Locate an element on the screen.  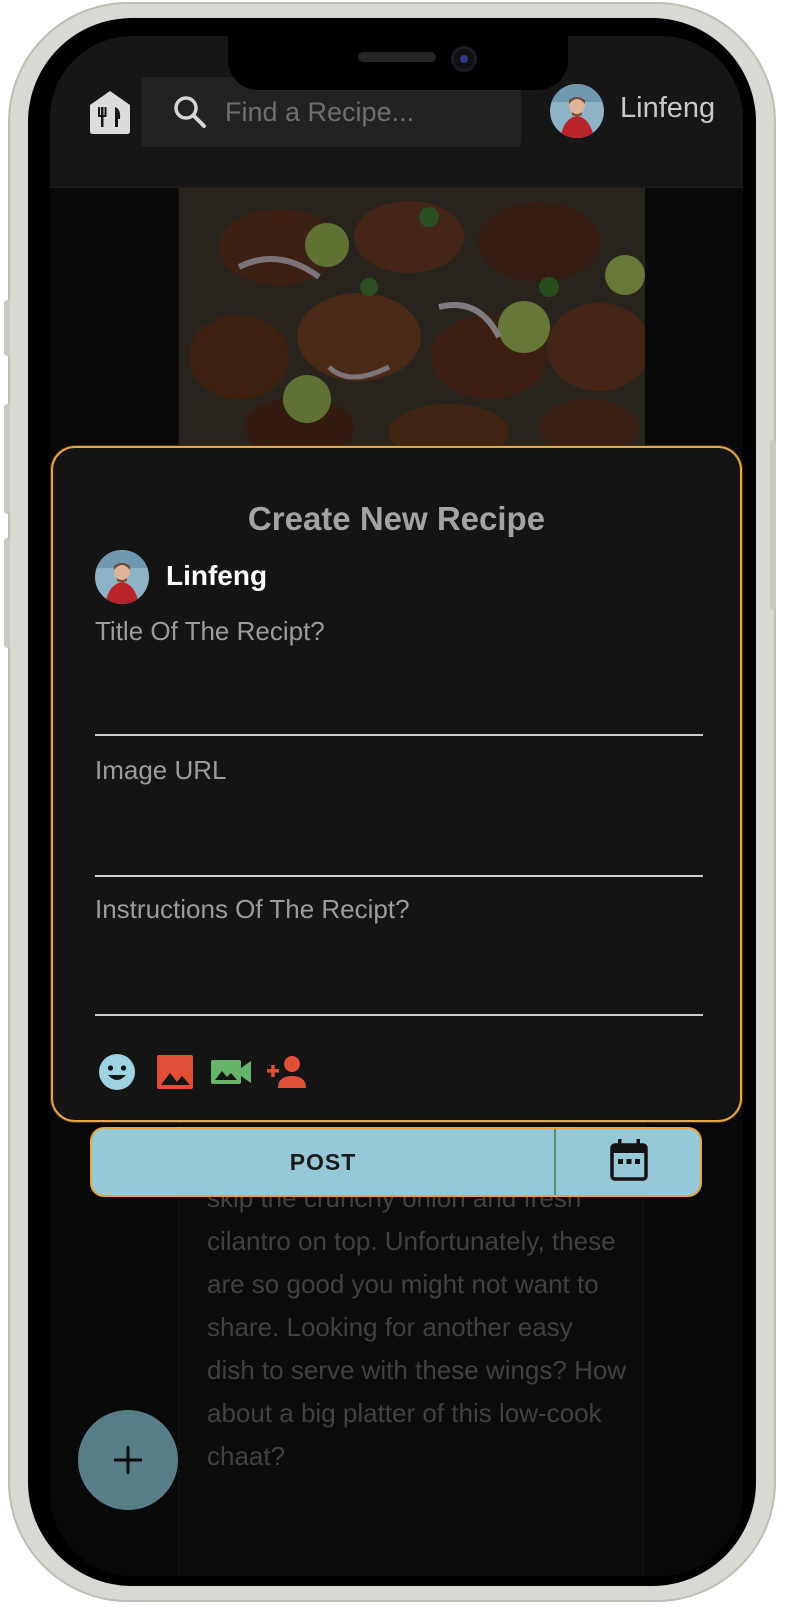
modal-avatar is located at coordinates (122, 577).